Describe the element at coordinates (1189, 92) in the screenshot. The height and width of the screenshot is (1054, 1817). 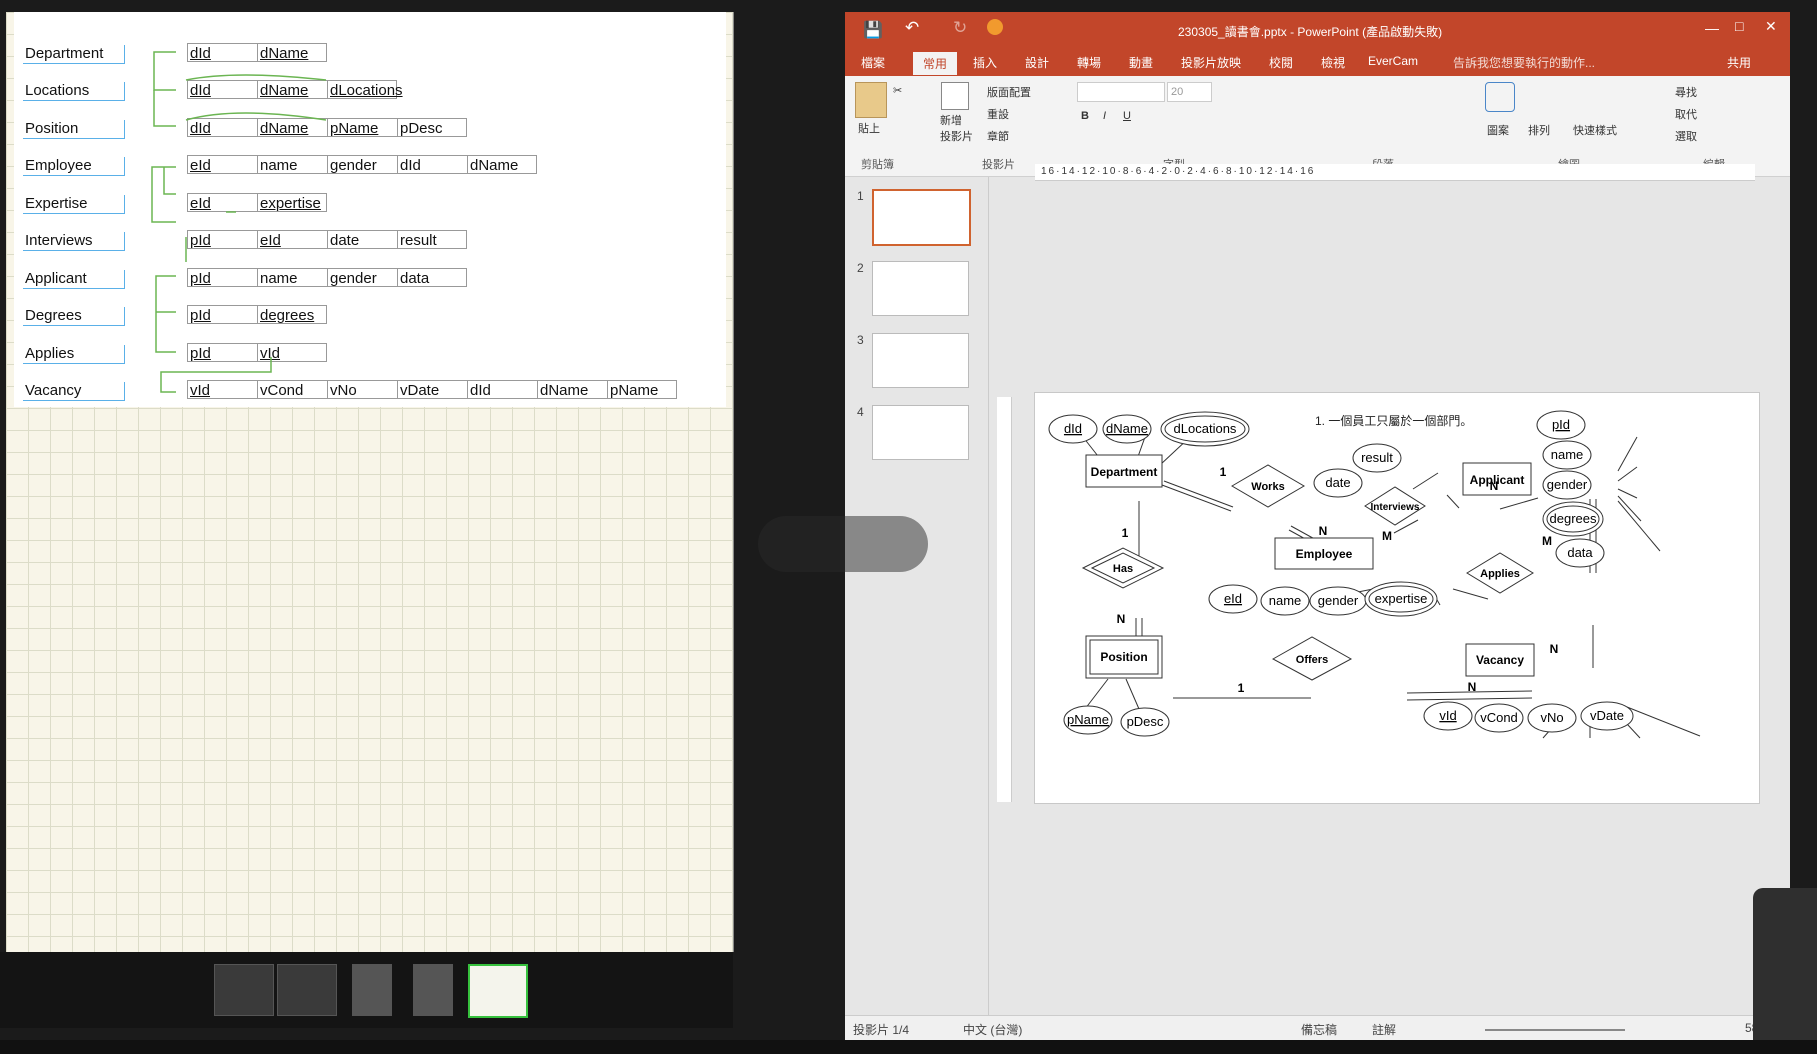
I see `font-size-field: 20` at that location.